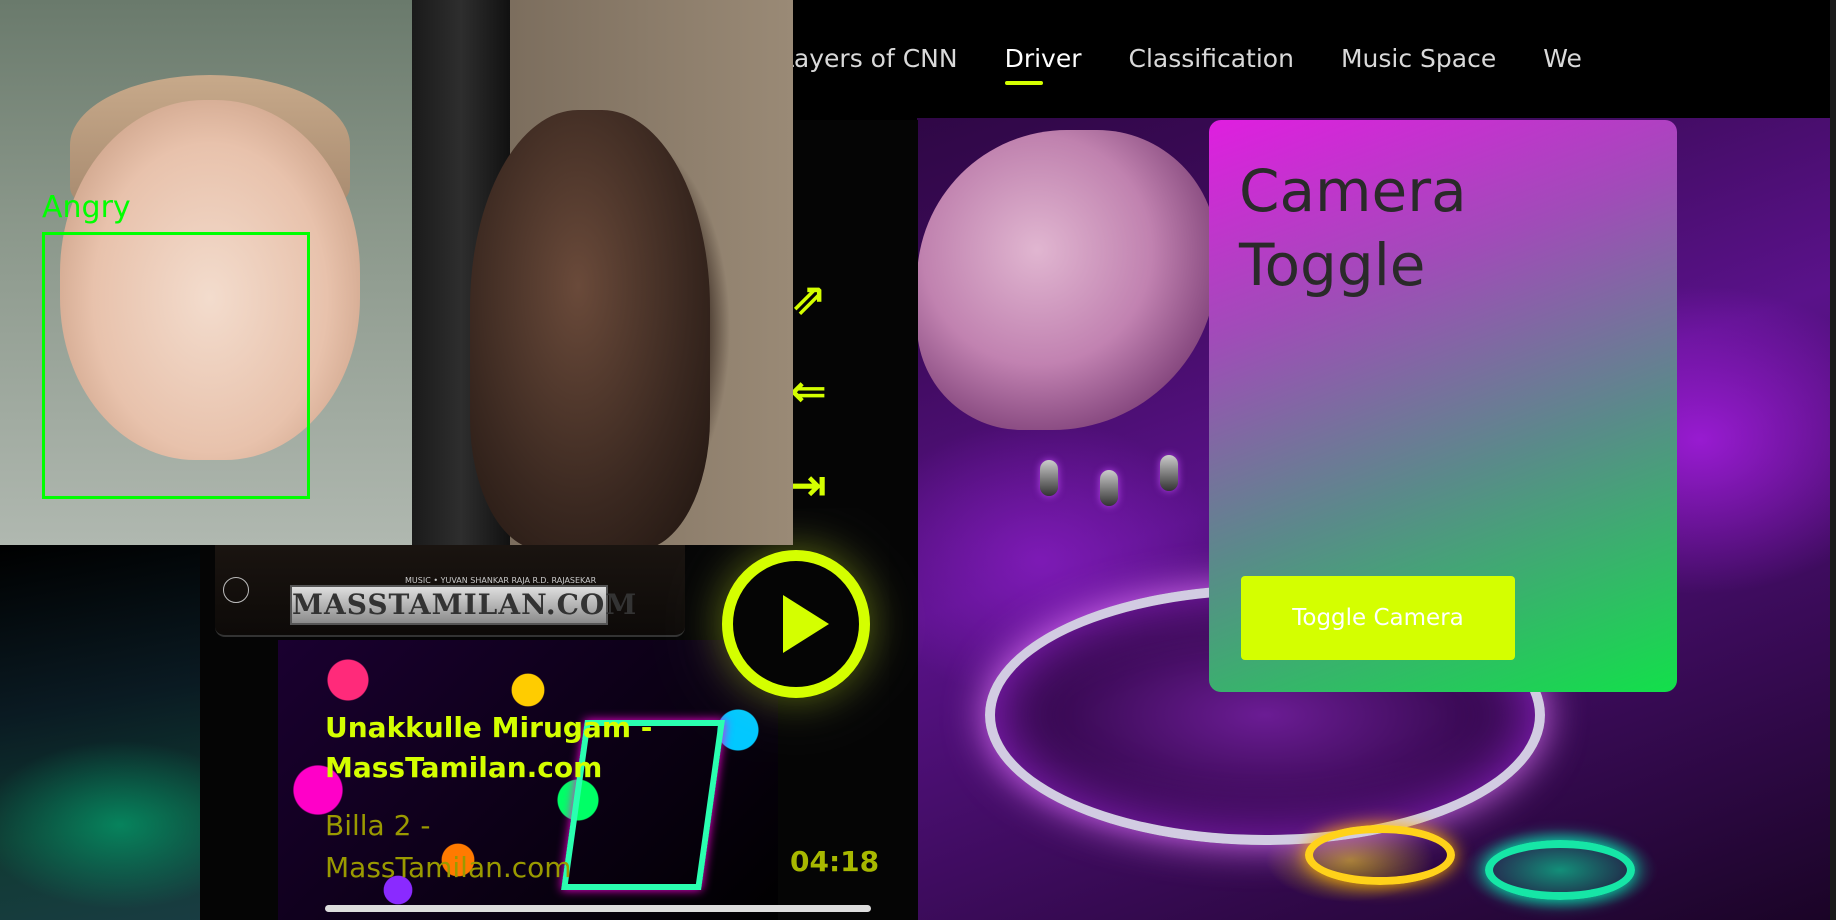 This screenshot has height=920, width=1836. I want to click on external-link-icon: ⇗, so click(808, 300).